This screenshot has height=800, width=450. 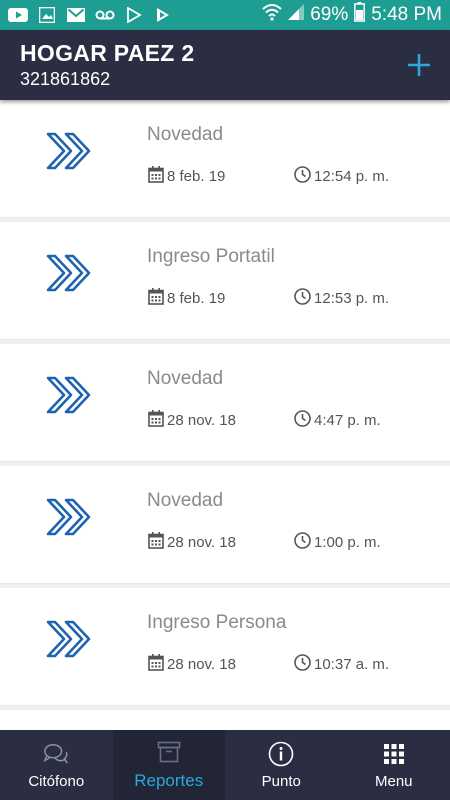 I want to click on add-button, so click(x=419, y=65).